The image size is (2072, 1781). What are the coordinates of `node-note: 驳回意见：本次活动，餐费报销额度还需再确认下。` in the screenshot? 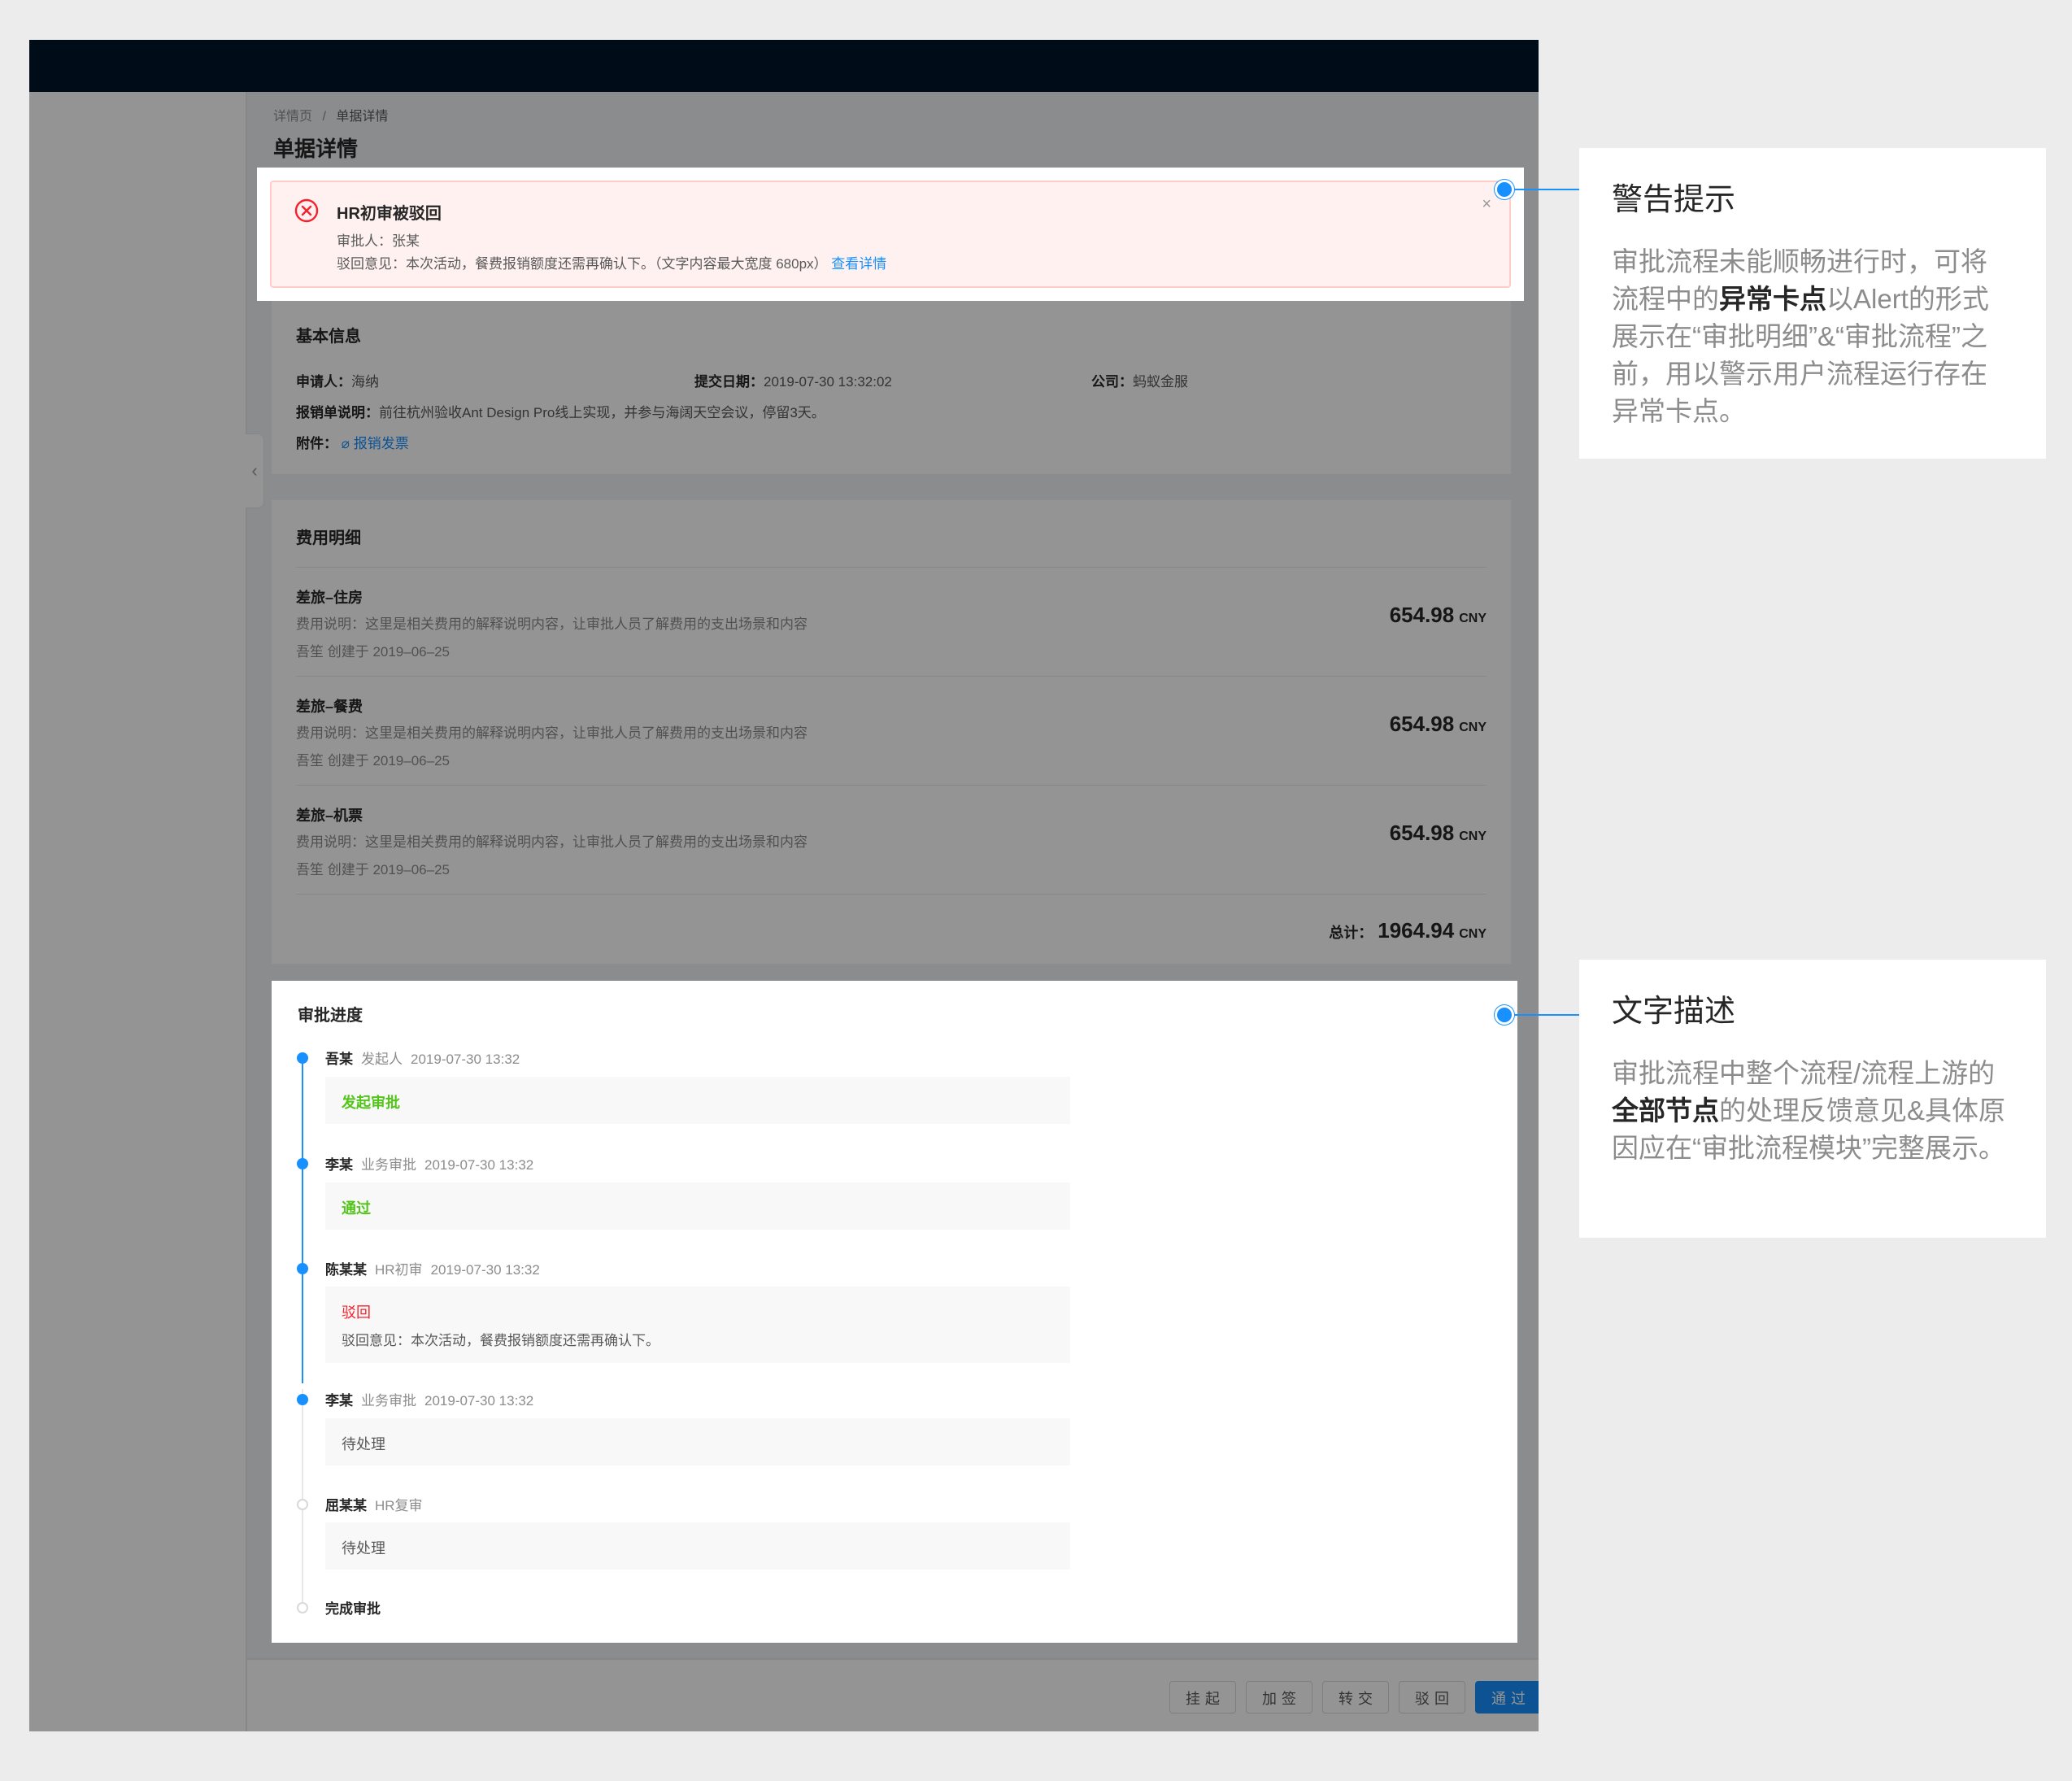 It's located at (501, 1340).